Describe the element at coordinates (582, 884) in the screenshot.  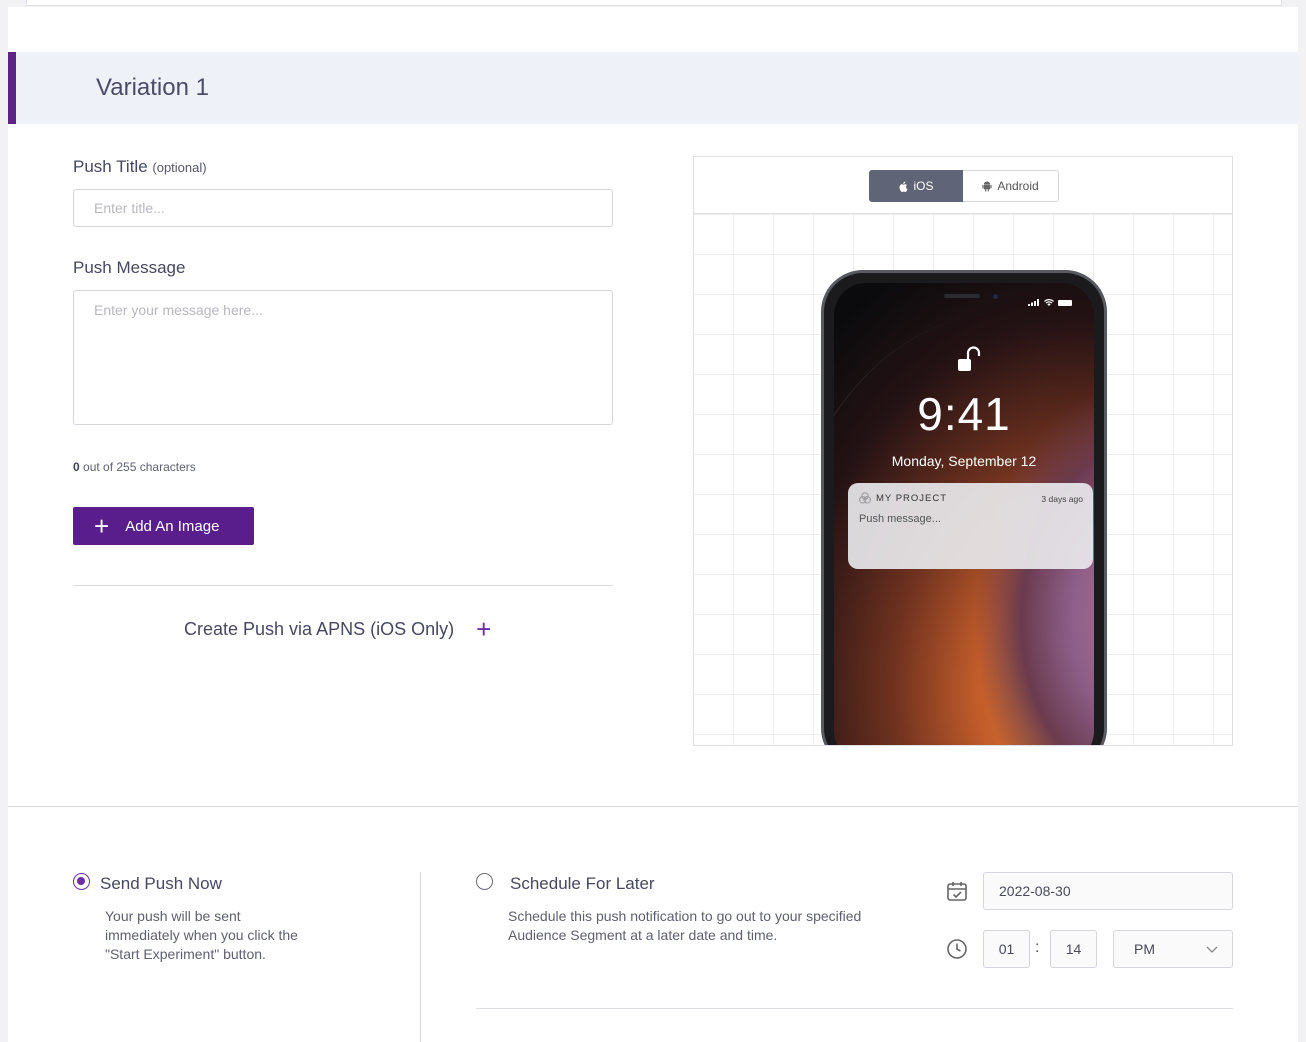
I see `schedule-later-label: Schedule For Later` at that location.